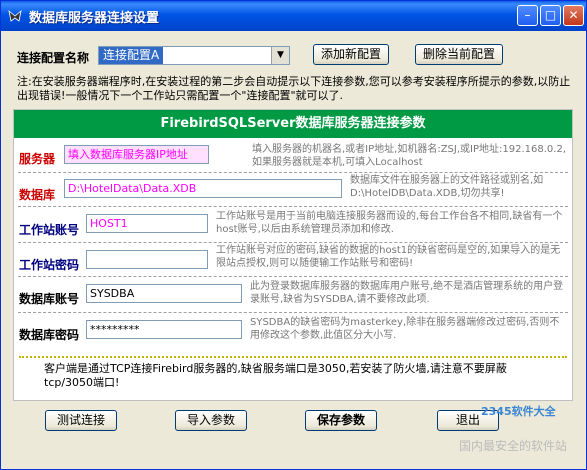 The image size is (587, 470). What do you see at coordinates (147, 259) in the screenshot?
I see `ws-password-input` at bounding box center [147, 259].